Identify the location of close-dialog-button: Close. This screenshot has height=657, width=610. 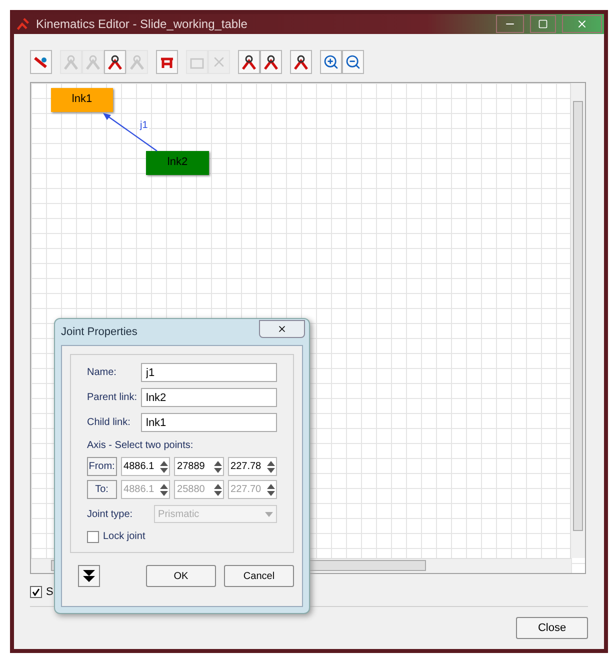
(552, 628).